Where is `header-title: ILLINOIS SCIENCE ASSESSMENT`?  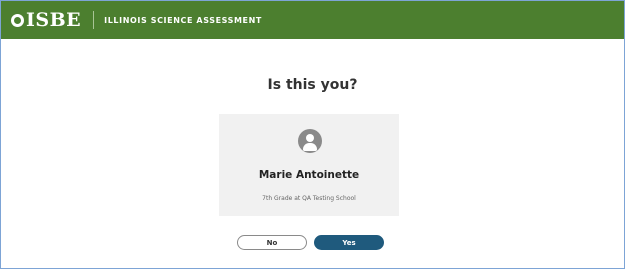
header-title: ILLINOIS SCIENCE ASSESSMENT is located at coordinates (183, 20).